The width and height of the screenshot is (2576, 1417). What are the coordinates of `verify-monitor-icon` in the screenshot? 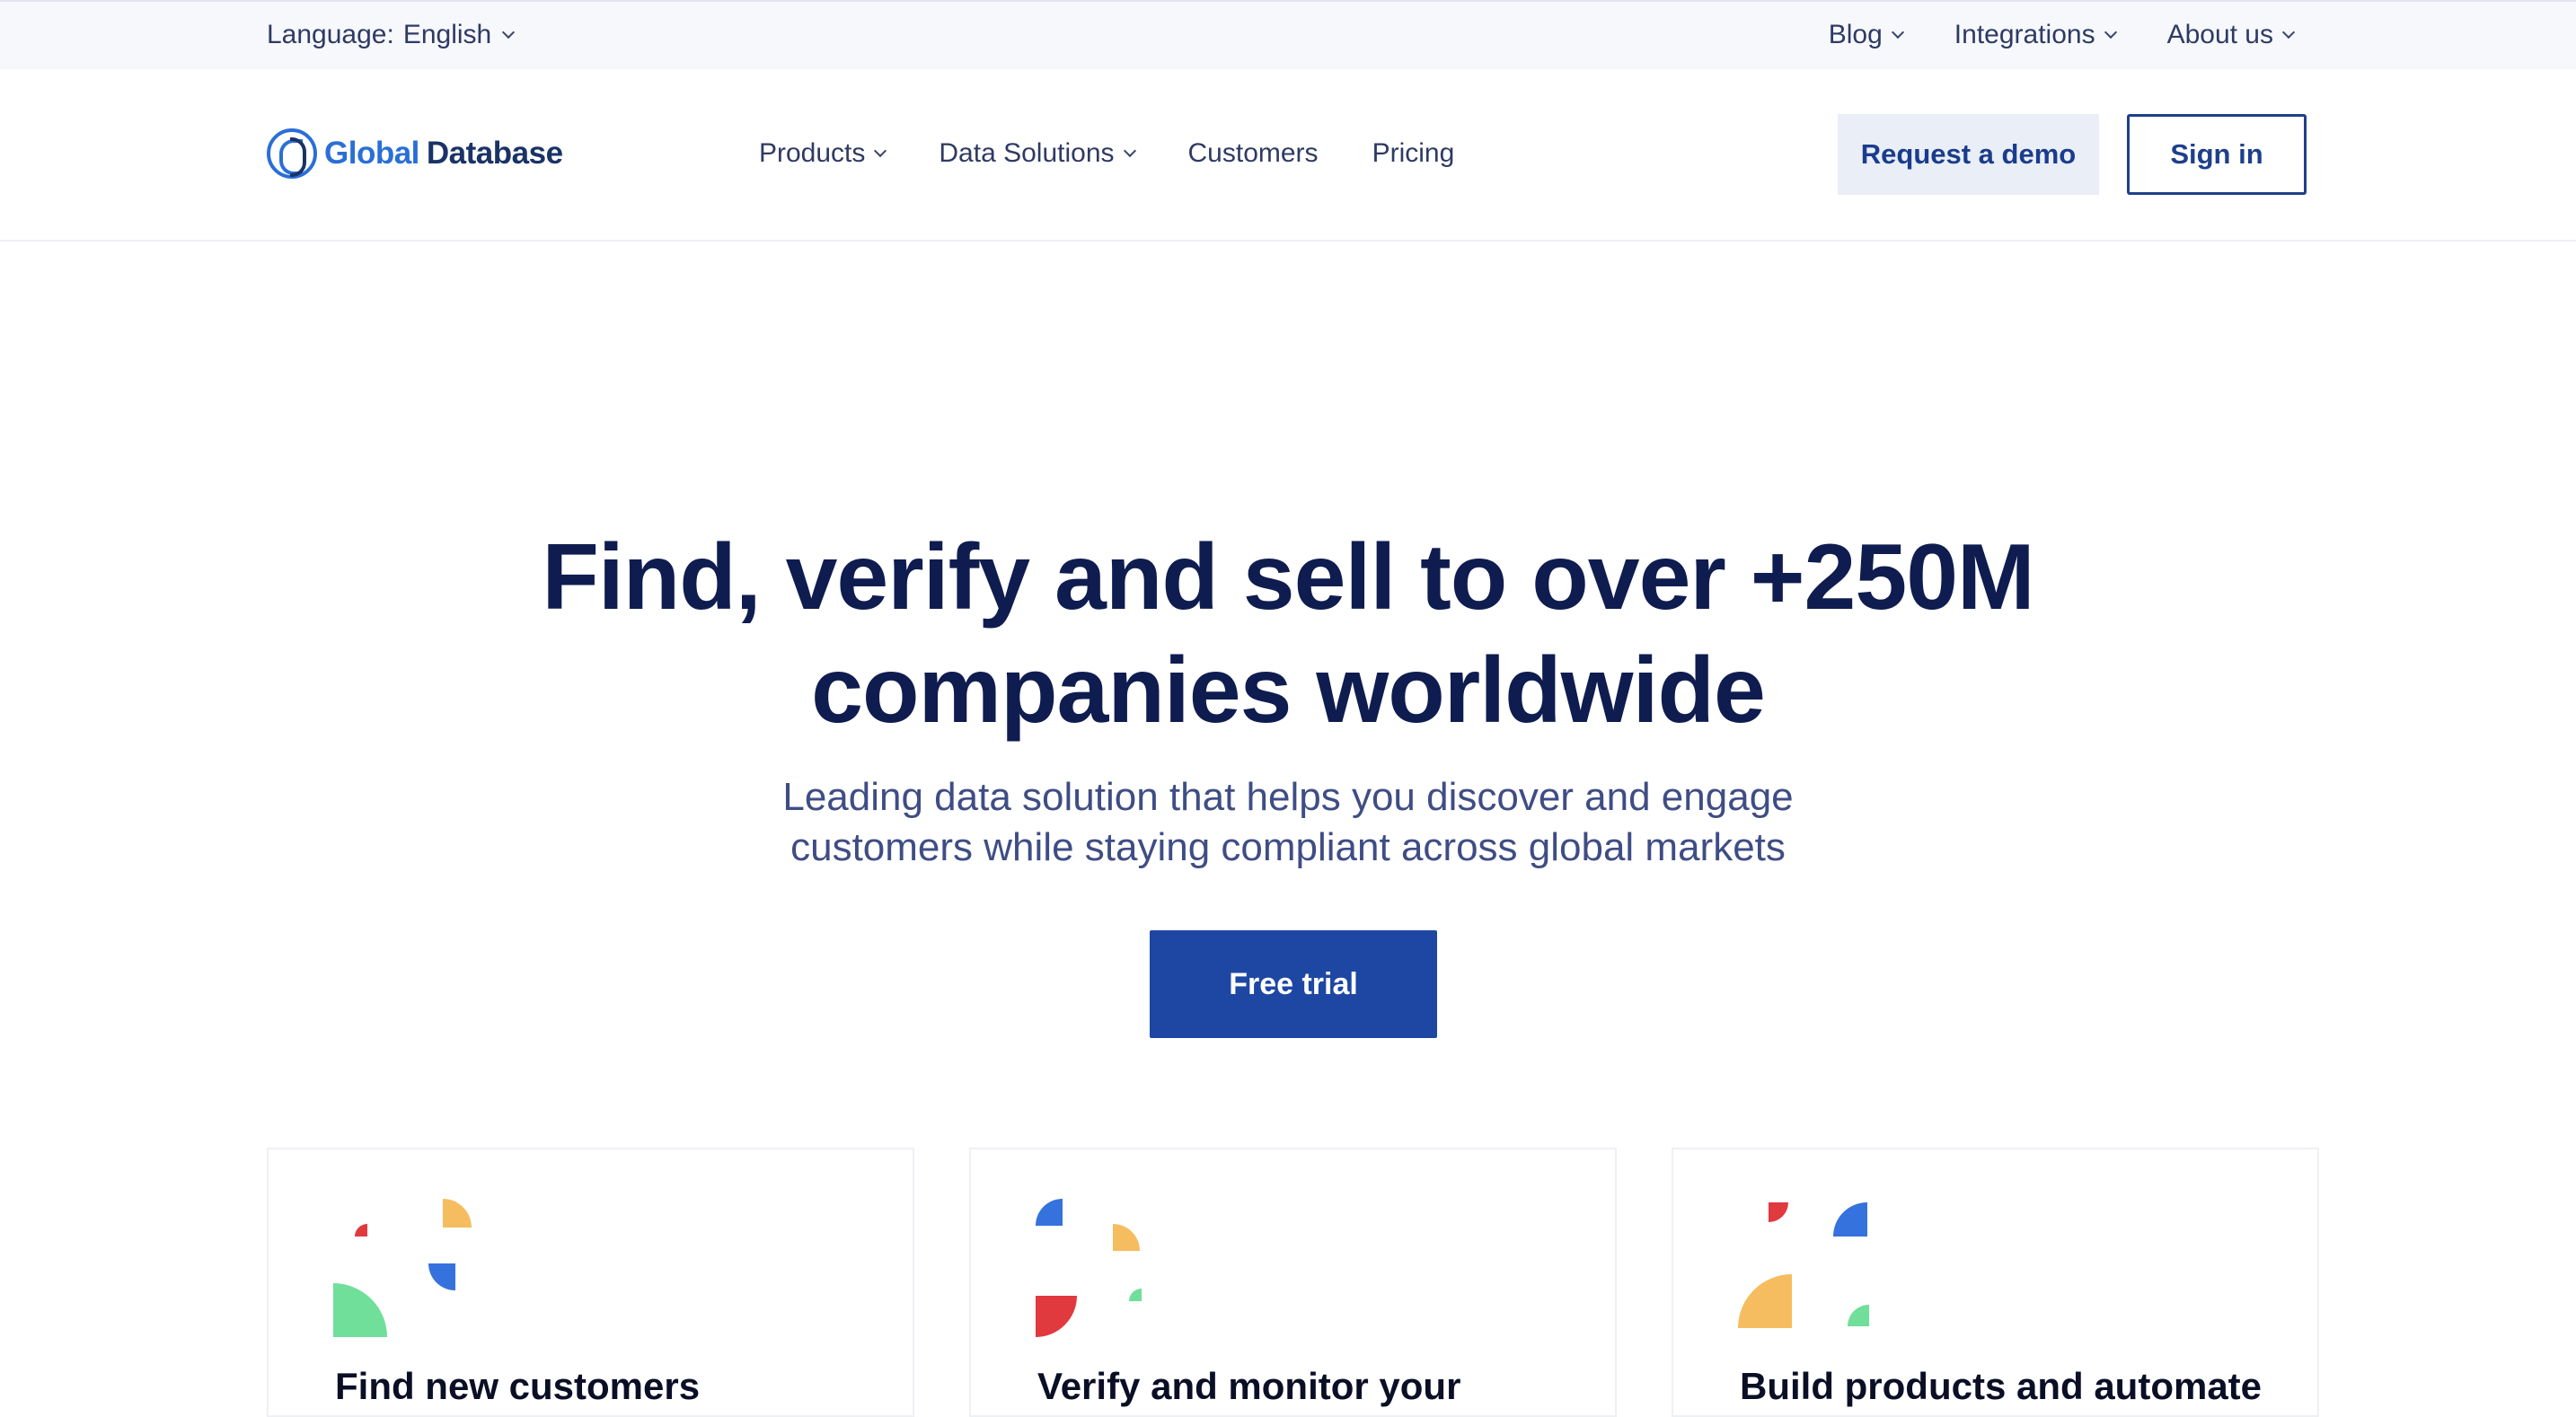 It's located at (1107, 1270).